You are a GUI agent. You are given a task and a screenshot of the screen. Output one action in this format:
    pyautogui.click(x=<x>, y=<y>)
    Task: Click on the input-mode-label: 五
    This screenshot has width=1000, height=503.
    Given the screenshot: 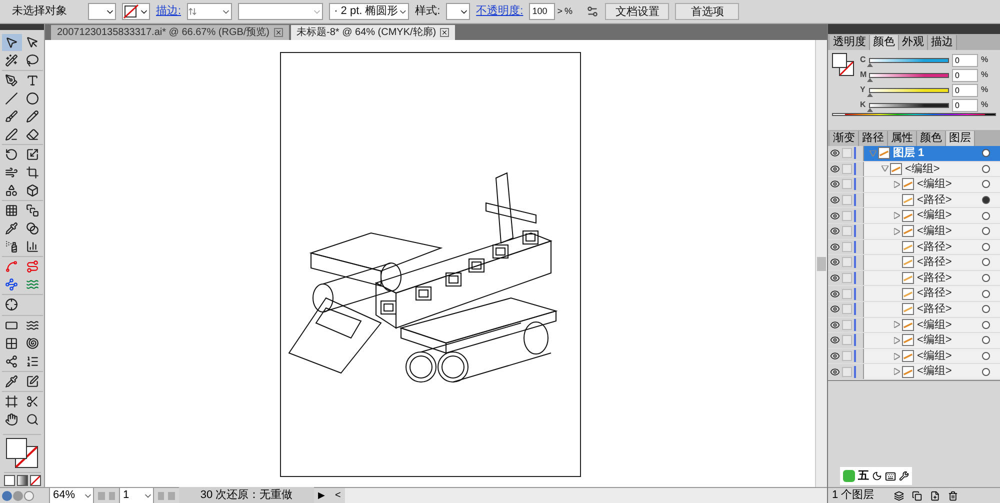 What is the action you would take?
    pyautogui.click(x=863, y=476)
    